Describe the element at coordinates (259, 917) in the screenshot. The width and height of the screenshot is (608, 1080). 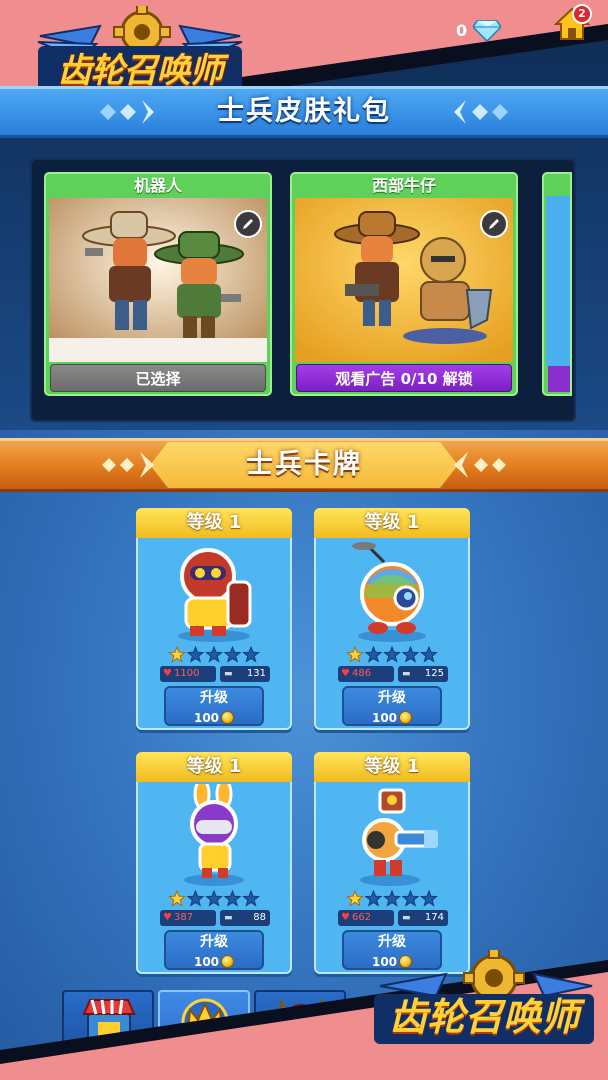
I see `attack-value: 88` at that location.